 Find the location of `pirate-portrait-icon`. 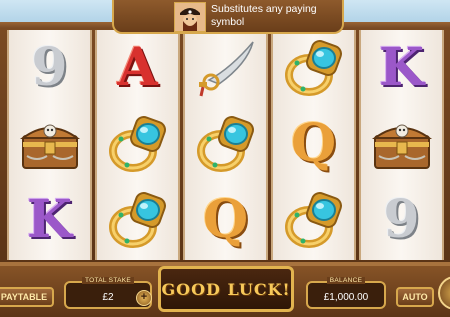

pirate-portrait-icon is located at coordinates (190, 17).